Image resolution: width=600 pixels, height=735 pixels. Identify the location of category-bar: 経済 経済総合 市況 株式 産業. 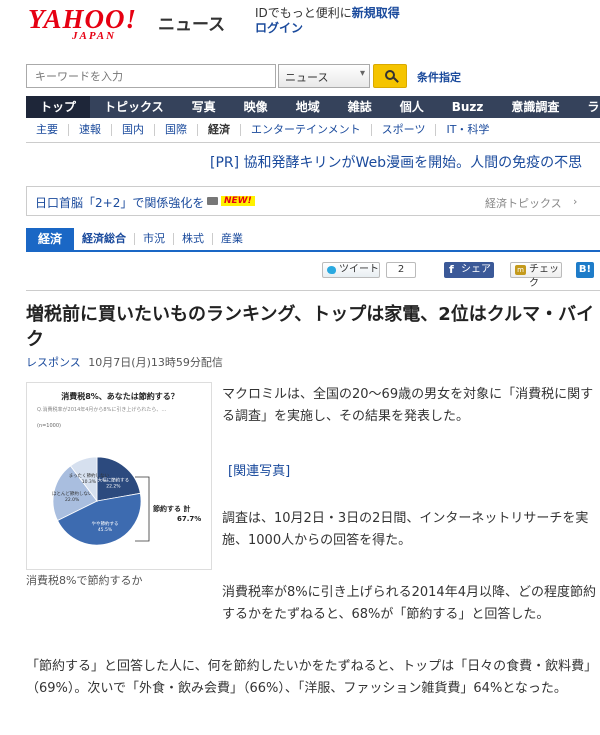
(313, 240).